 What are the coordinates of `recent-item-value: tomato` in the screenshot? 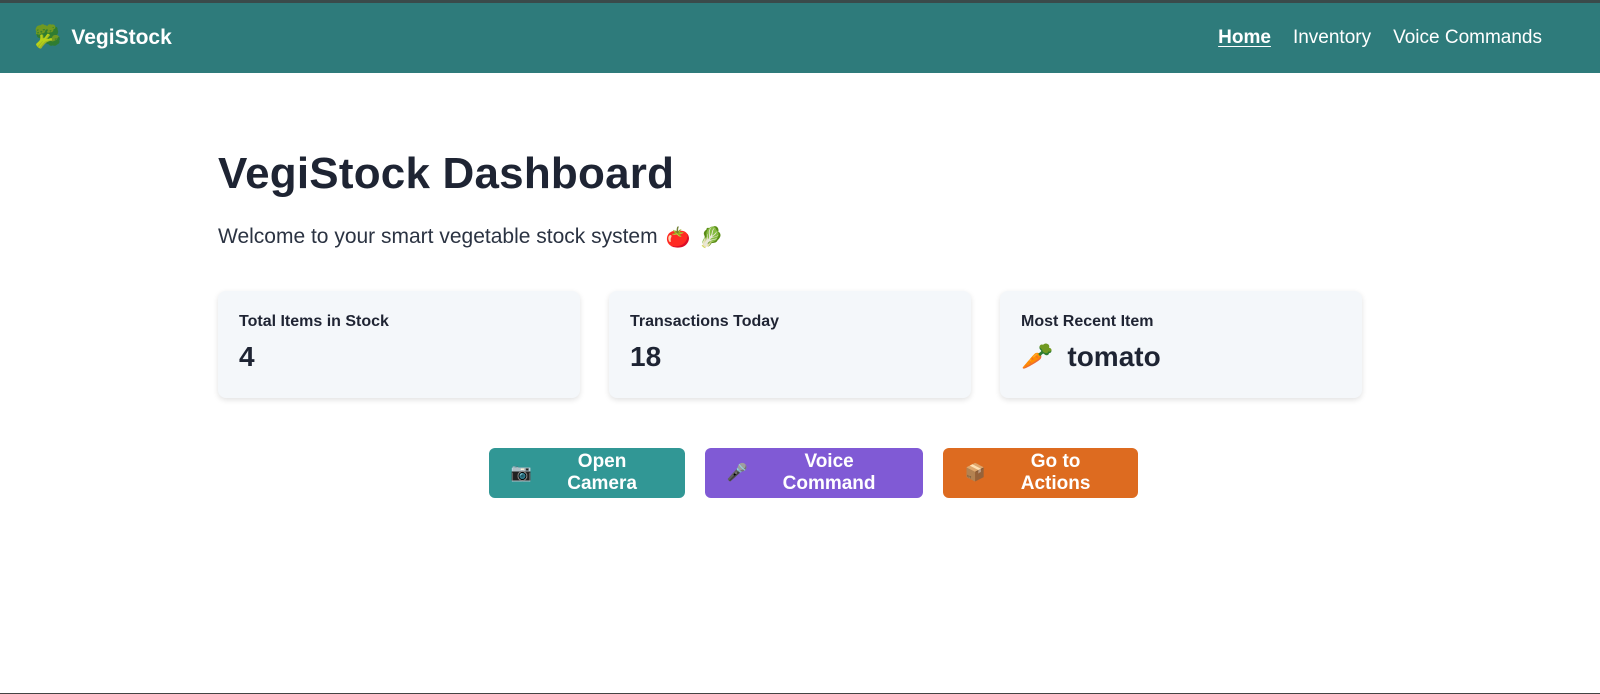 It's located at (1114, 356).